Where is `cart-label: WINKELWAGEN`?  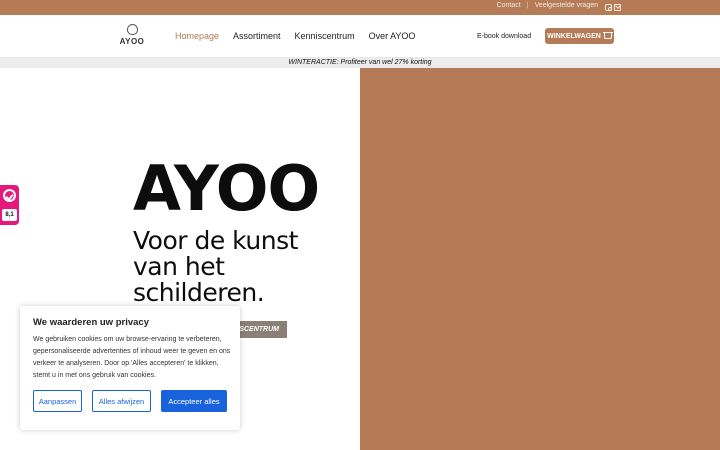
cart-label: WINKELWAGEN is located at coordinates (574, 36).